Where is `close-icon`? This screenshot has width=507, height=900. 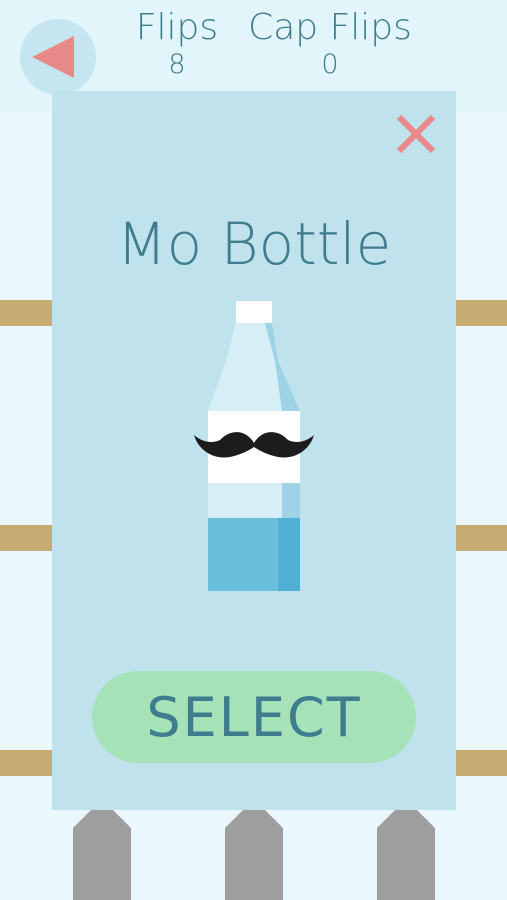 close-icon is located at coordinates (416, 134).